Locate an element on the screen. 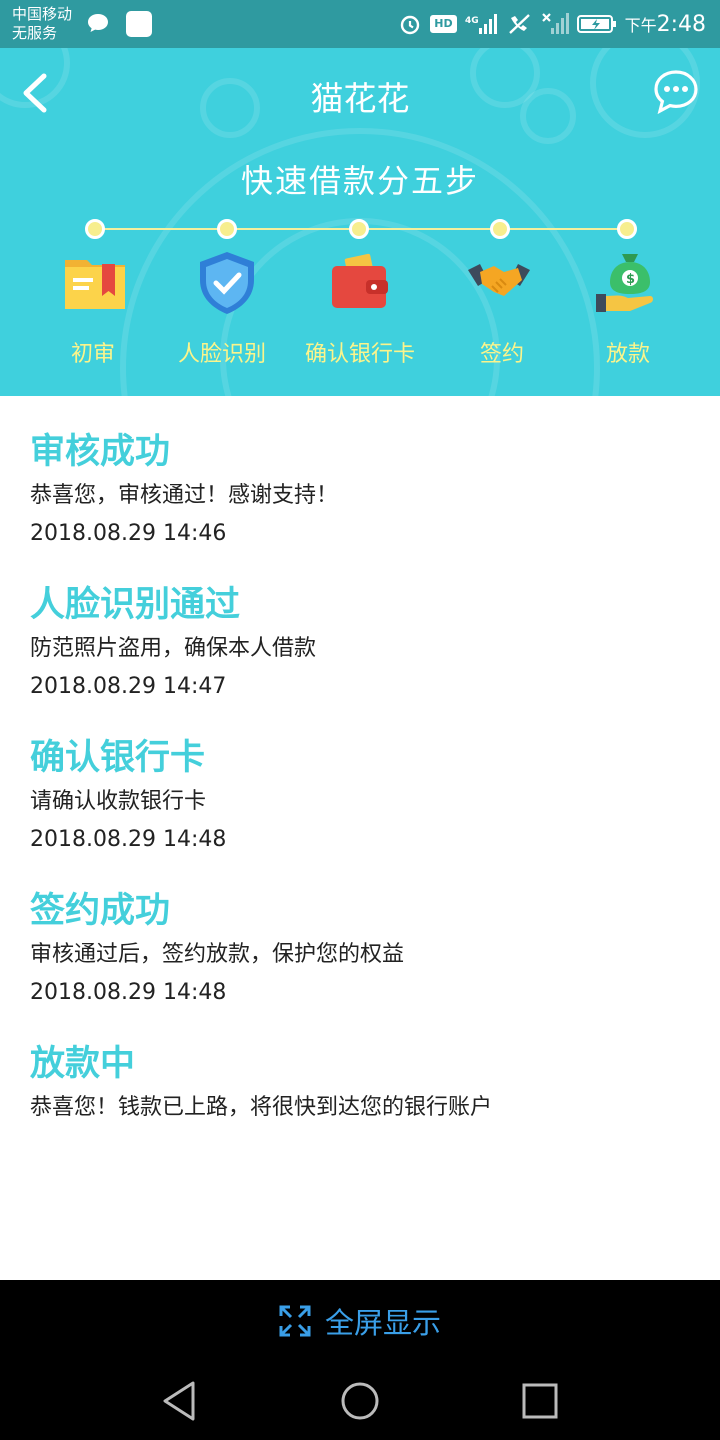 Image resolution: width=720 pixels, height=1440 pixels. status-icons: HD 4G 下午2:48 is located at coordinates (552, 24).